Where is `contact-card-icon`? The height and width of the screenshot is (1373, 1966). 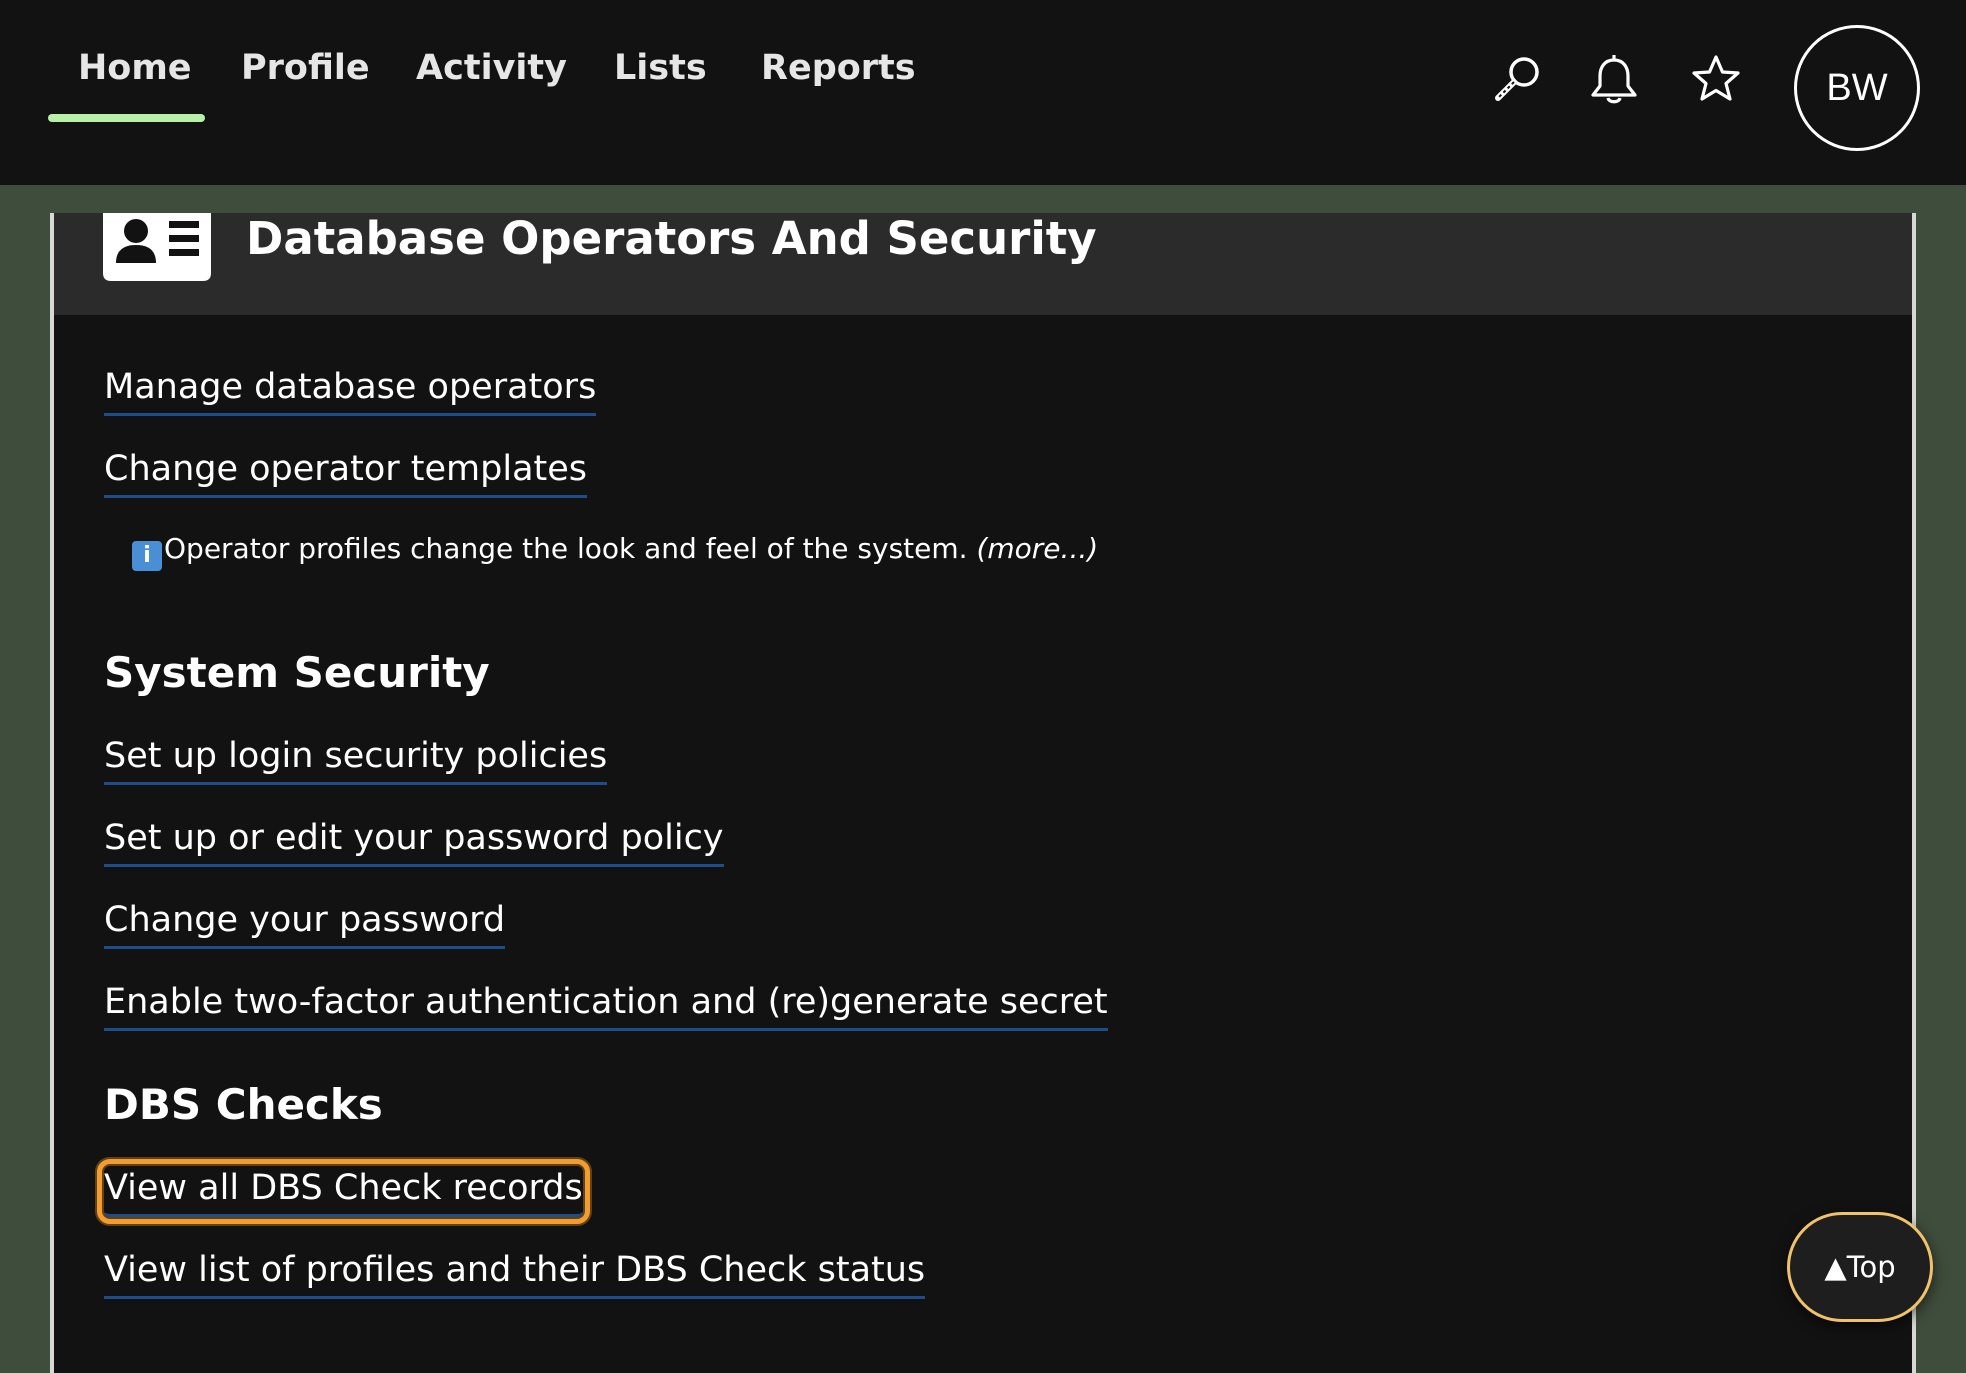
contact-card-icon is located at coordinates (157, 247).